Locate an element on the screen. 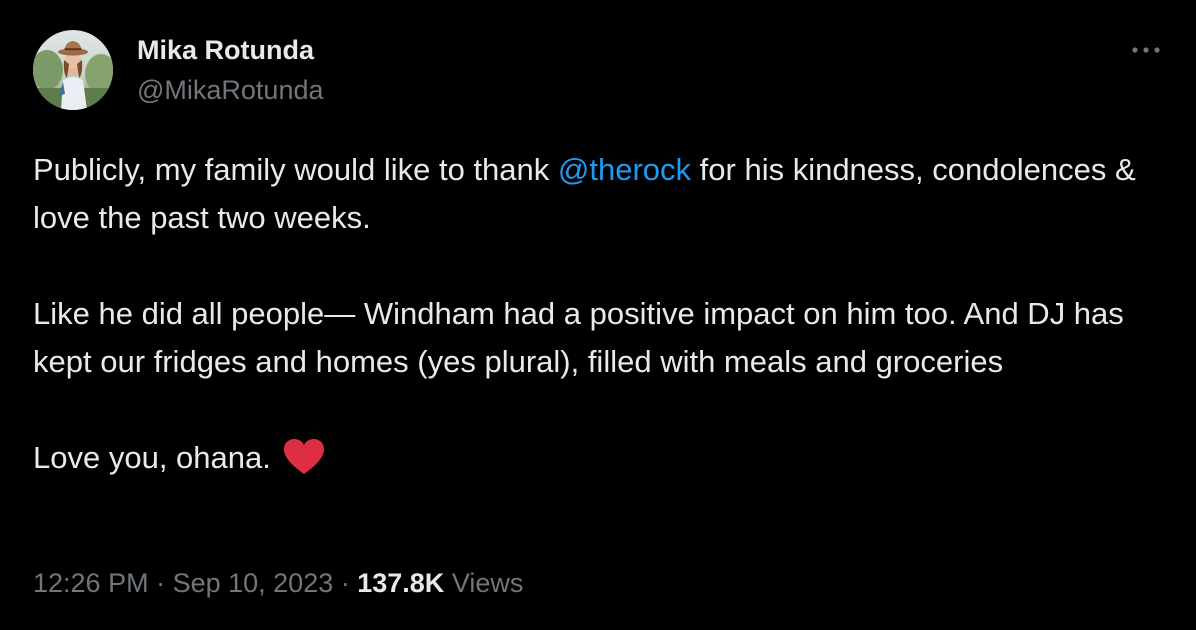  author-avatar is located at coordinates (73, 70).